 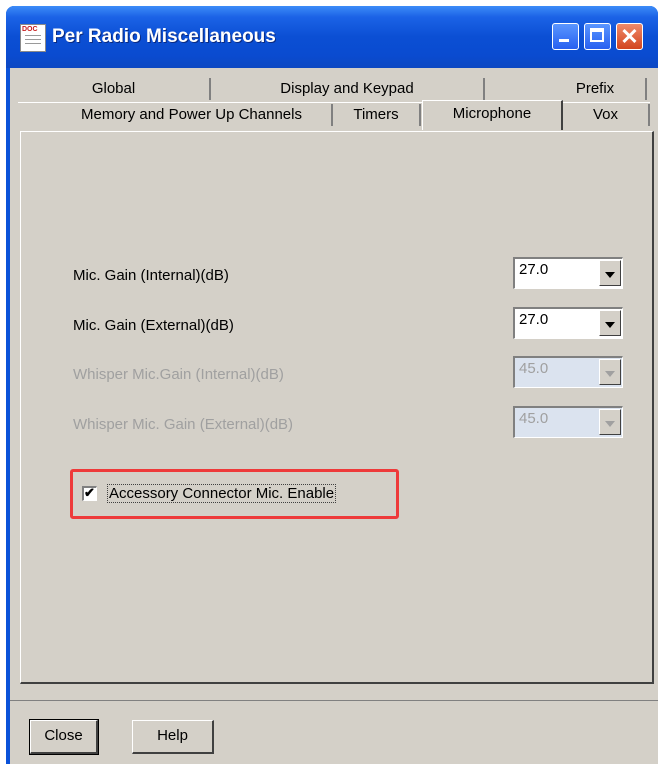 What do you see at coordinates (64, 737) in the screenshot?
I see `close-button: Close` at bounding box center [64, 737].